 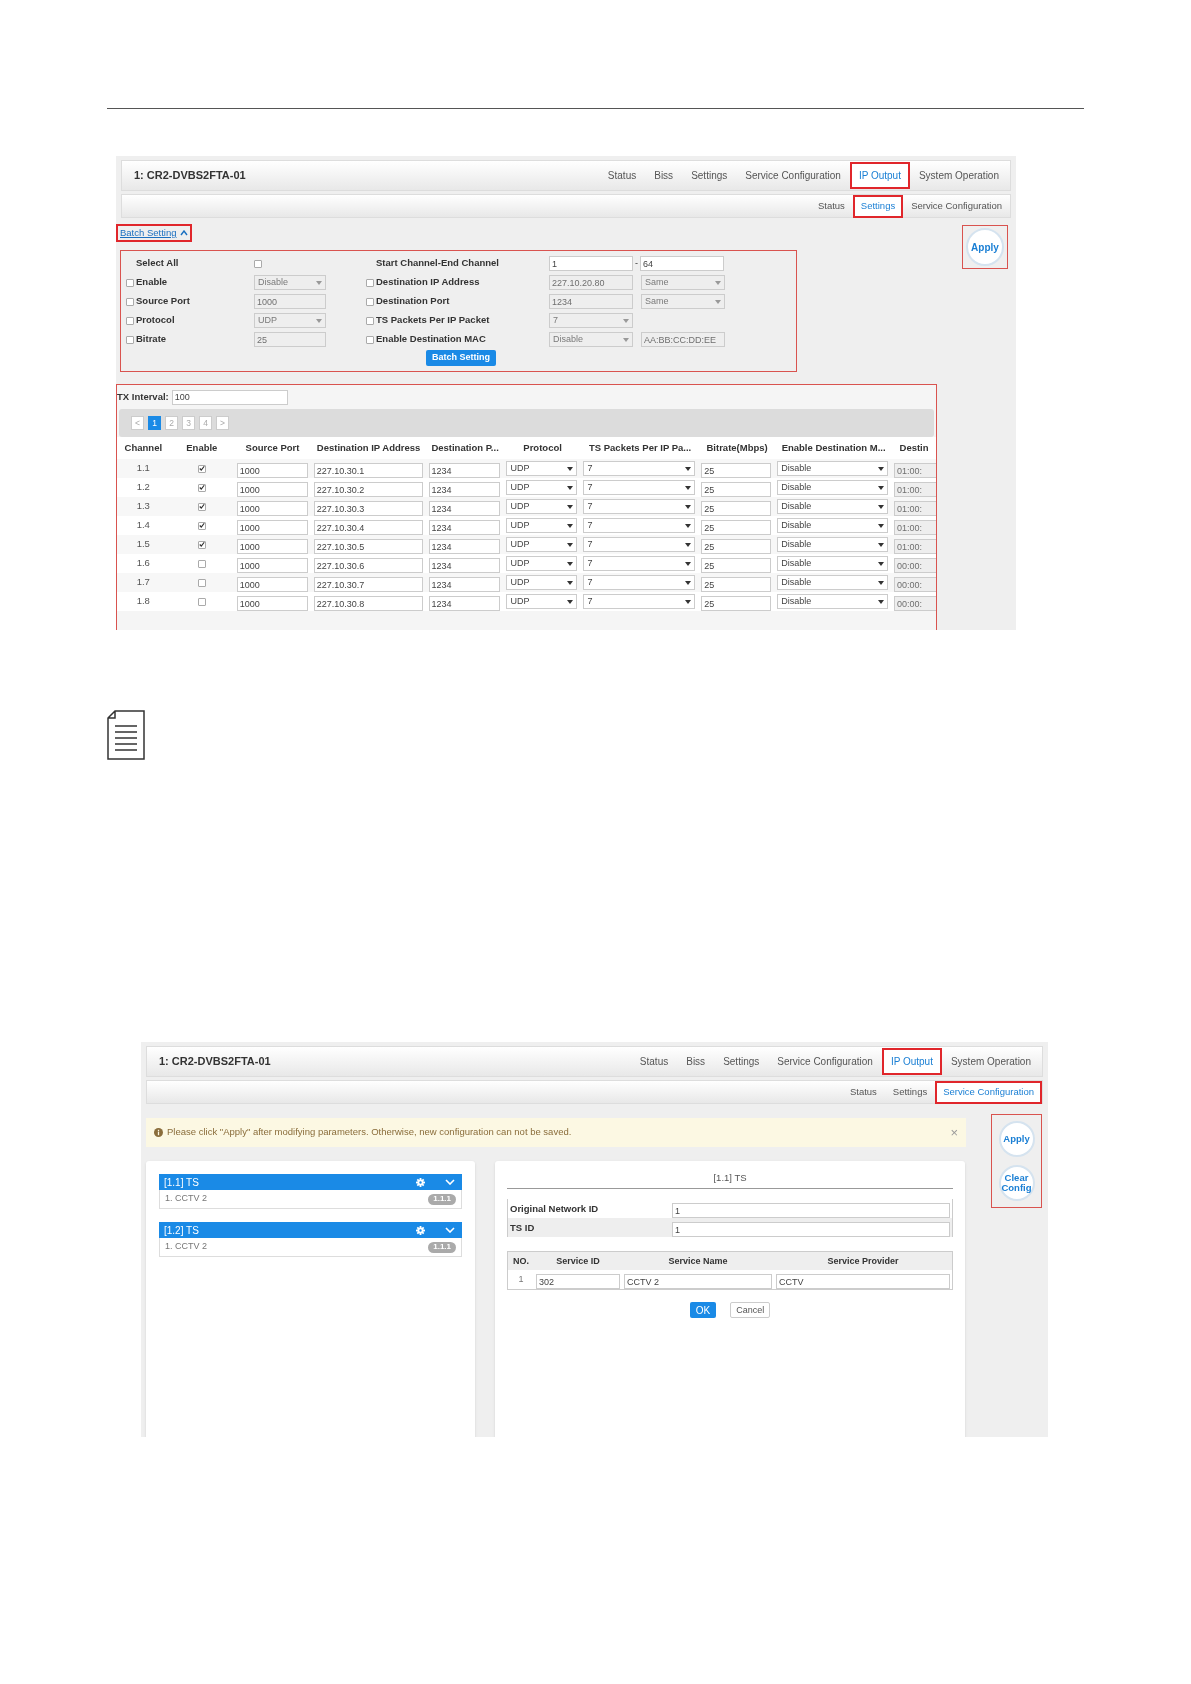 I want to click on batch-setting-button: Batch Setting, so click(x=461, y=358).